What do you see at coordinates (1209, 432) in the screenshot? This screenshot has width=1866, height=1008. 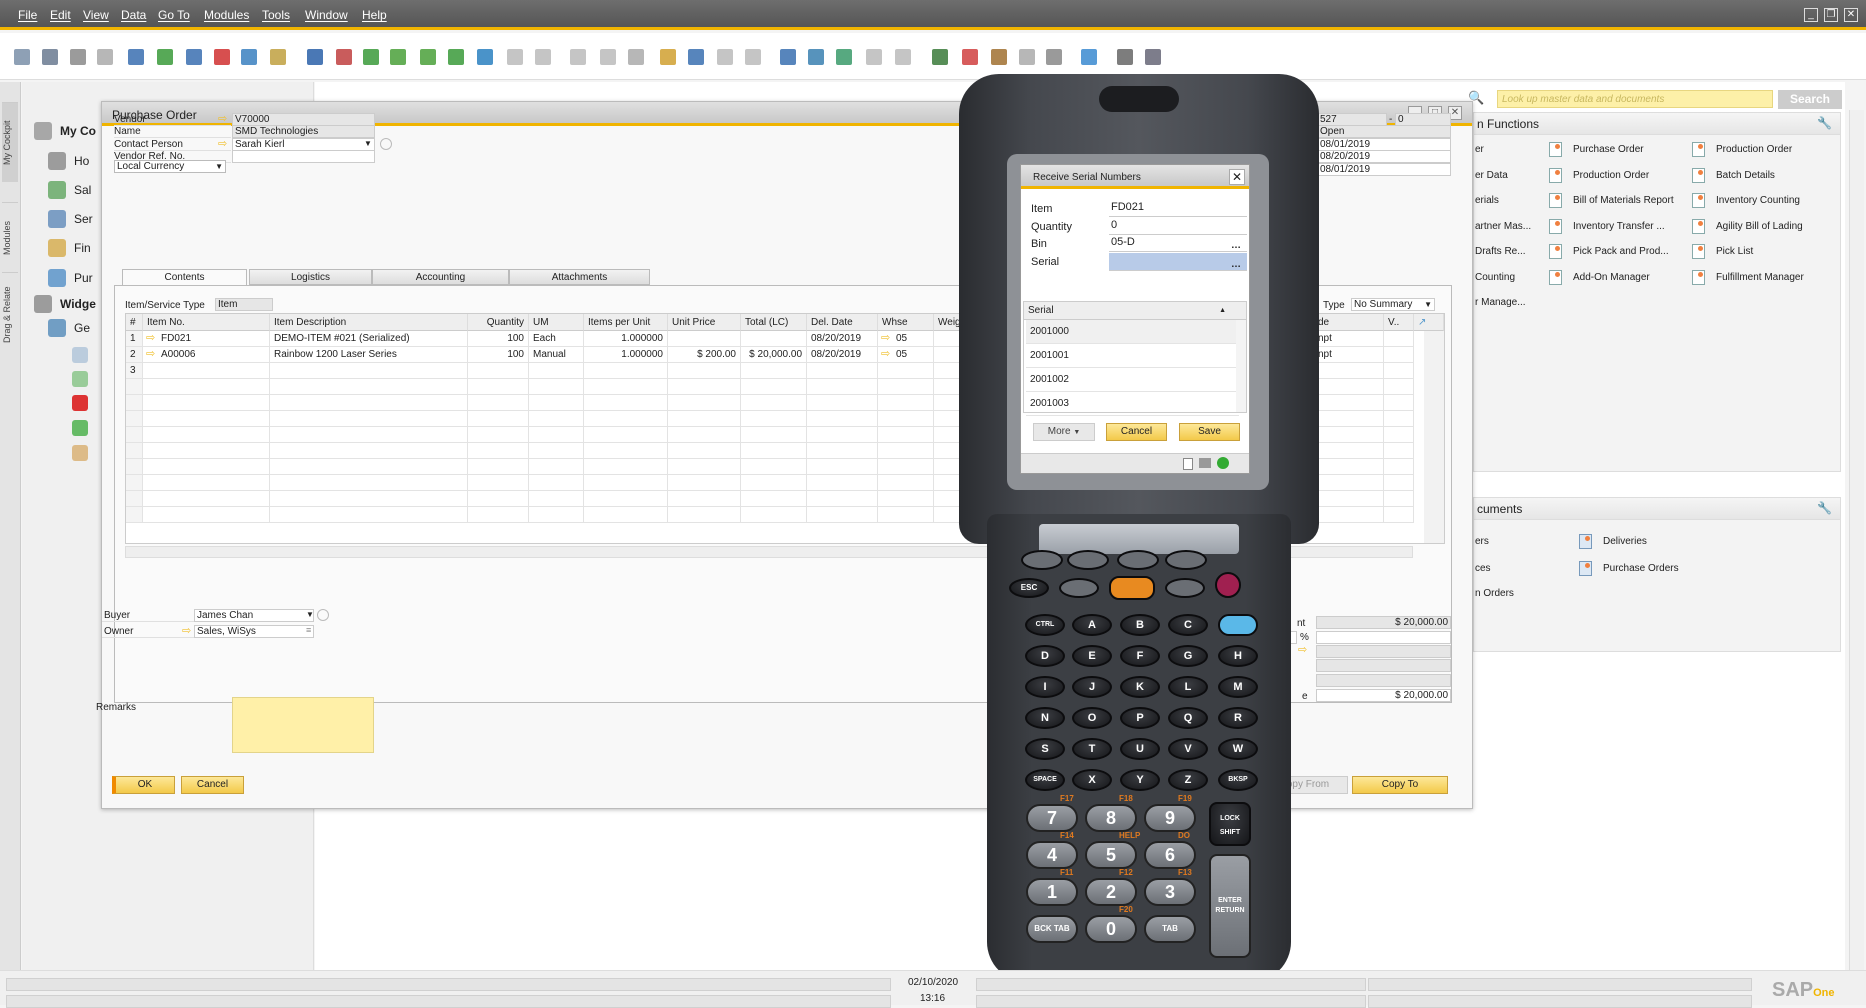 I see `save-button: Save` at bounding box center [1209, 432].